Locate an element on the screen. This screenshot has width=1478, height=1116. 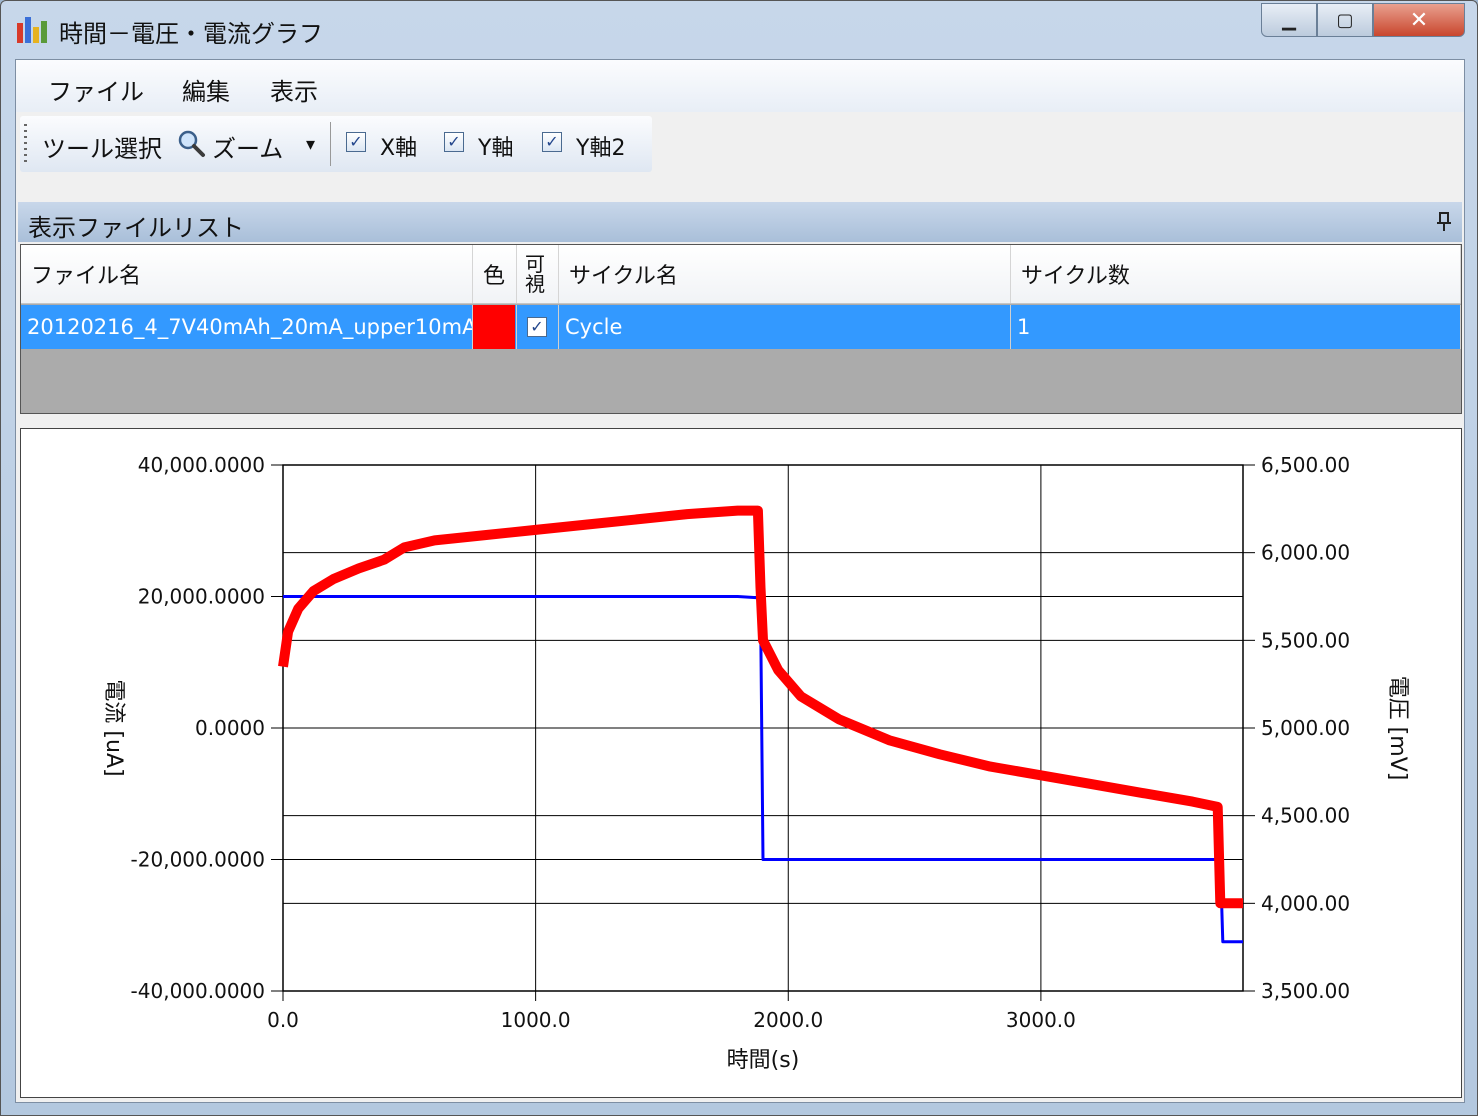
x-axis-checkbox: ✓ is located at coordinates (356, 142).